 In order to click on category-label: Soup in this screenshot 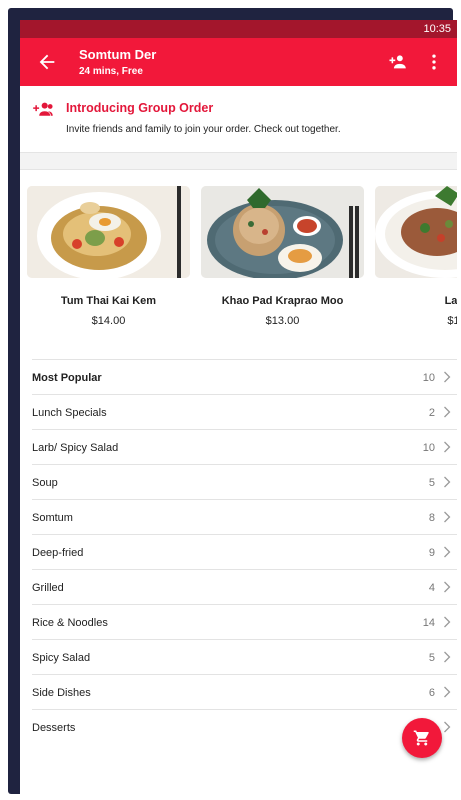, I will do `click(45, 483)`.